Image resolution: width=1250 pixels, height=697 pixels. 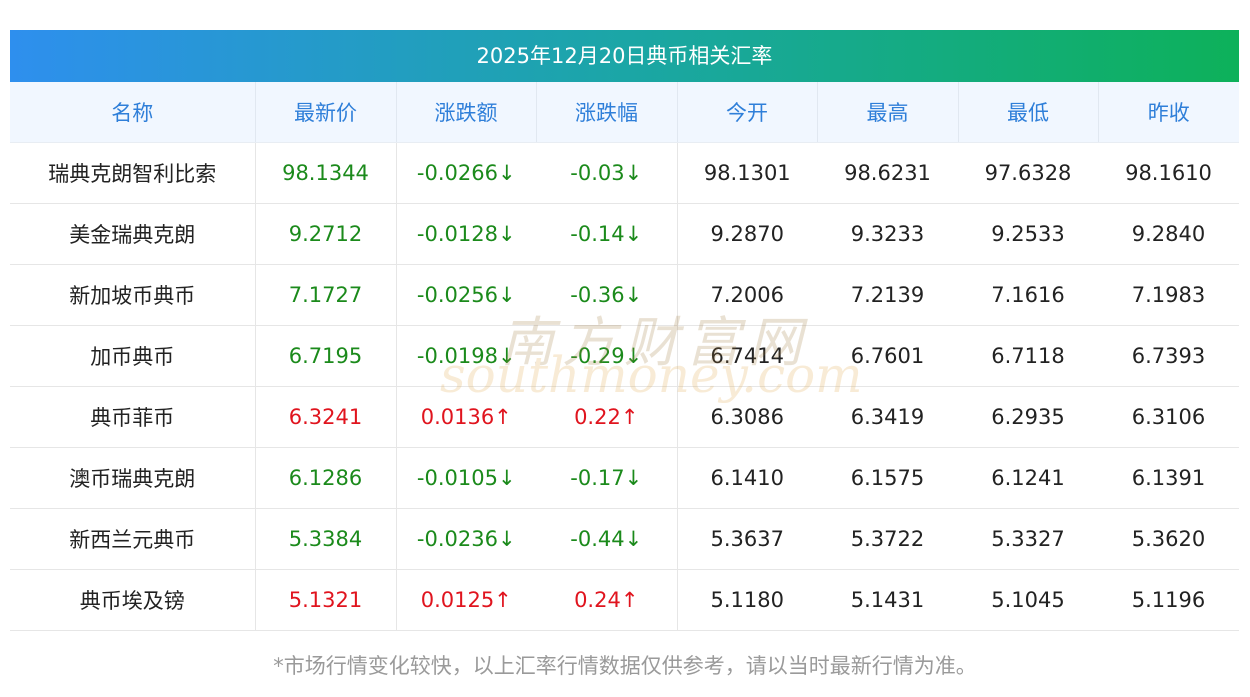 I want to click on cell-open: 6.1410, so click(x=747, y=478).